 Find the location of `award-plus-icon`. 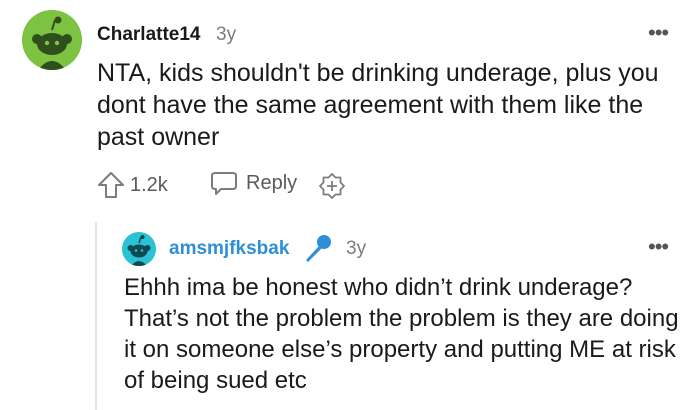

award-plus-icon is located at coordinates (332, 186).